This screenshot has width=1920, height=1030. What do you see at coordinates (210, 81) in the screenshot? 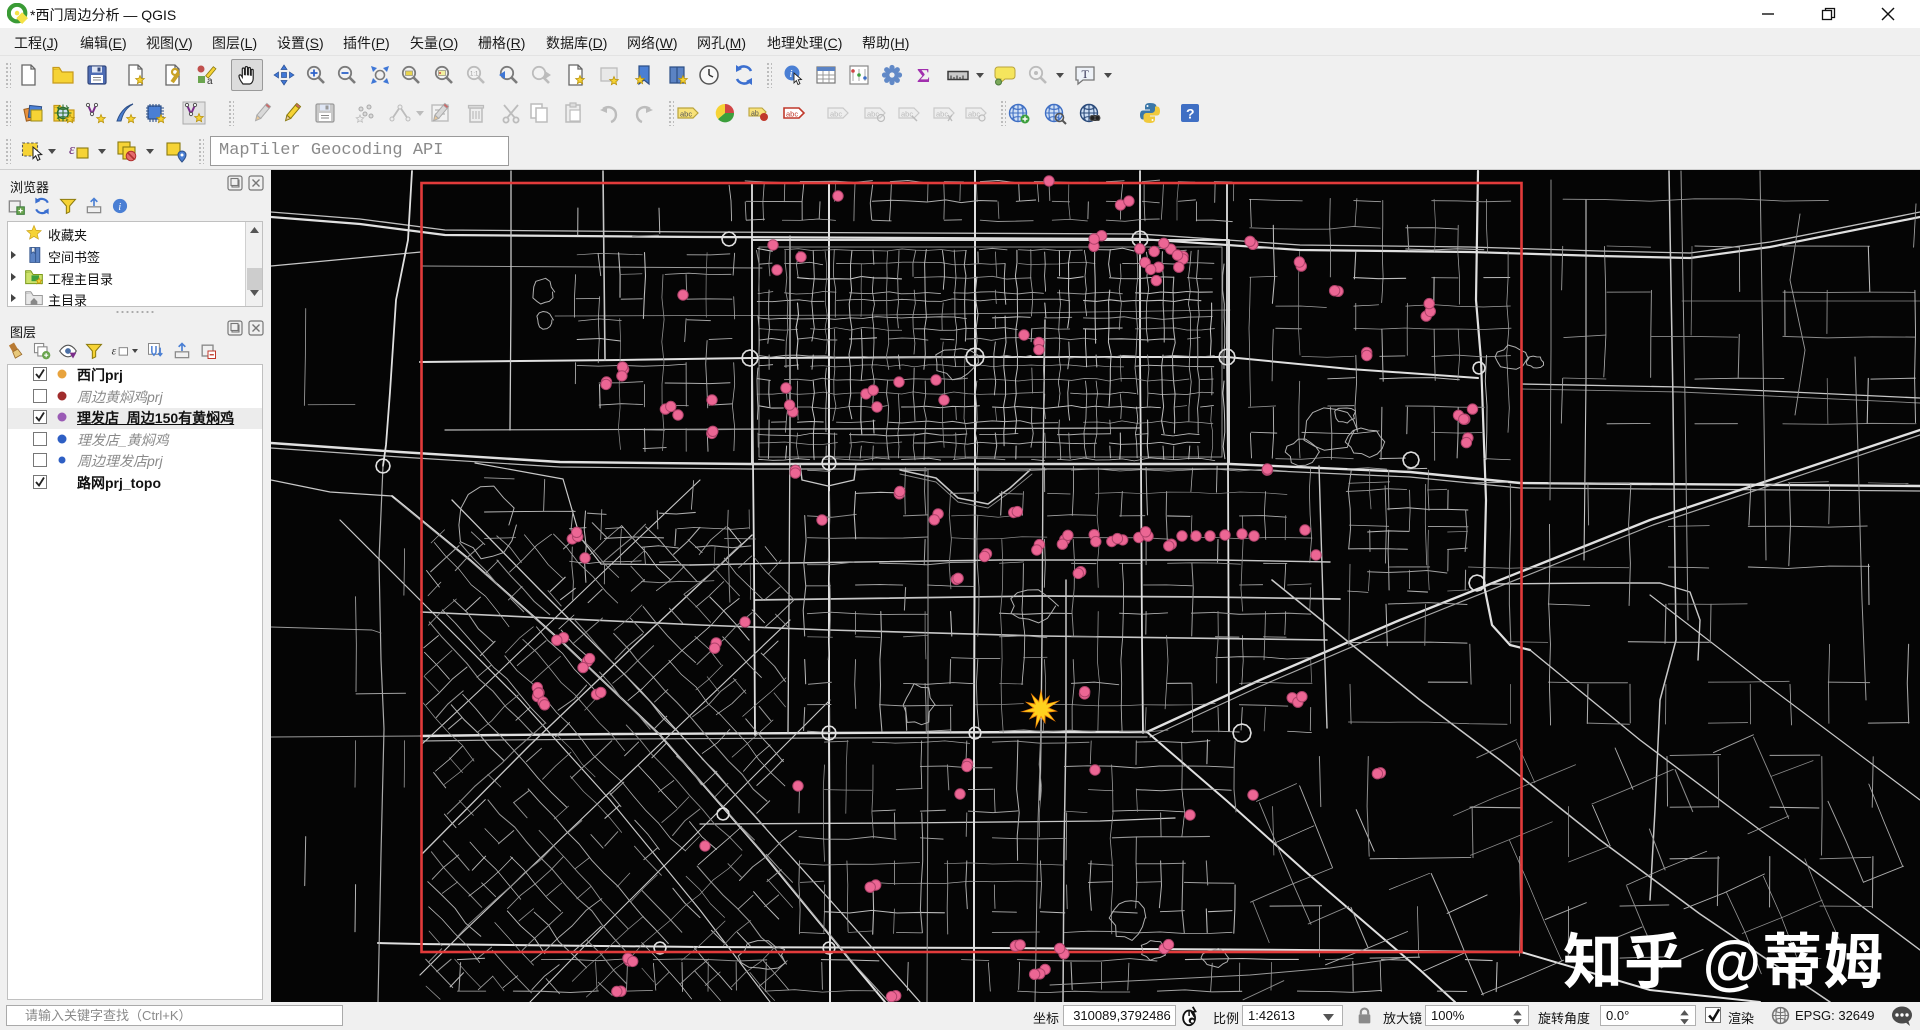
I see `svg-text: a` at bounding box center [210, 81].